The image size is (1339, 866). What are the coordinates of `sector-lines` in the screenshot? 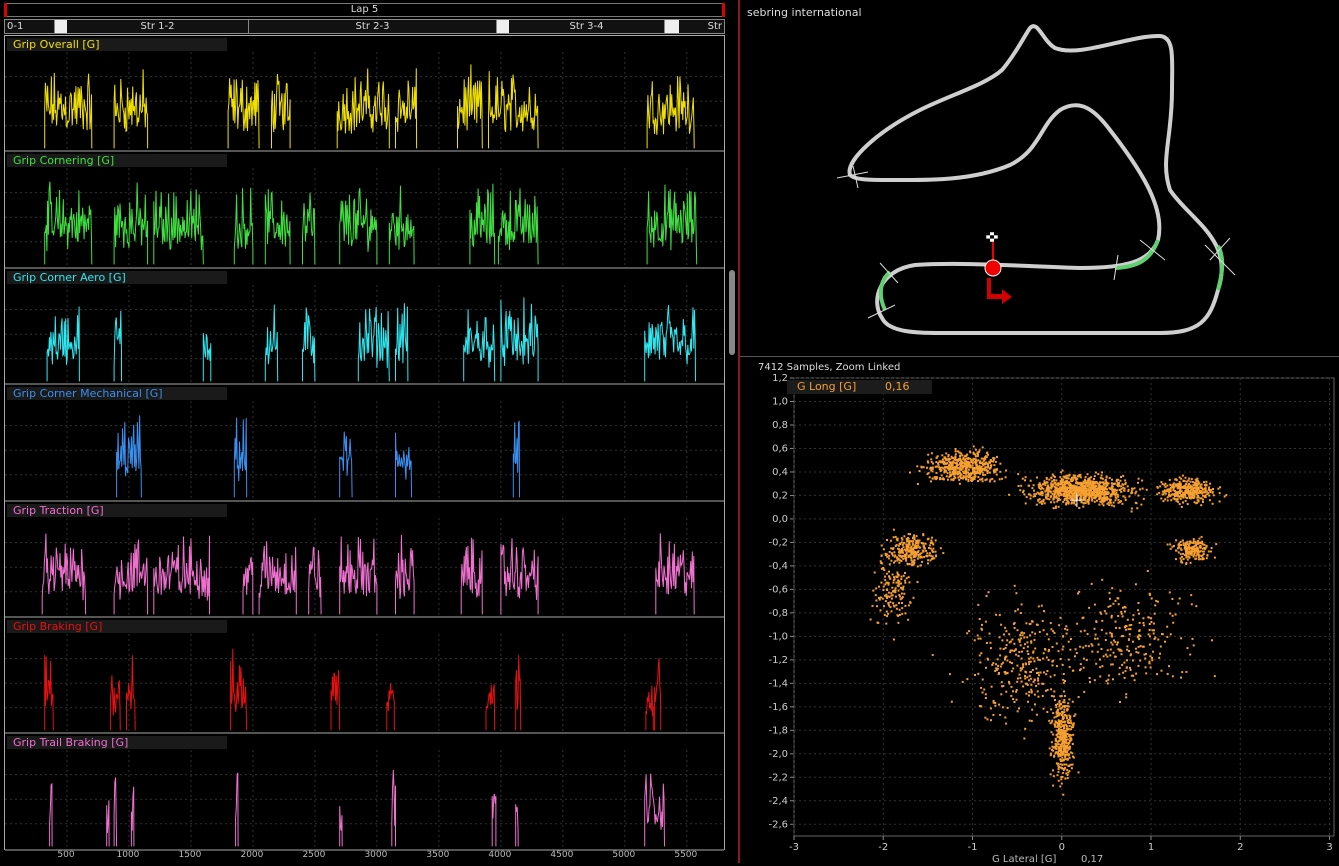 It's located at (1036, 242).